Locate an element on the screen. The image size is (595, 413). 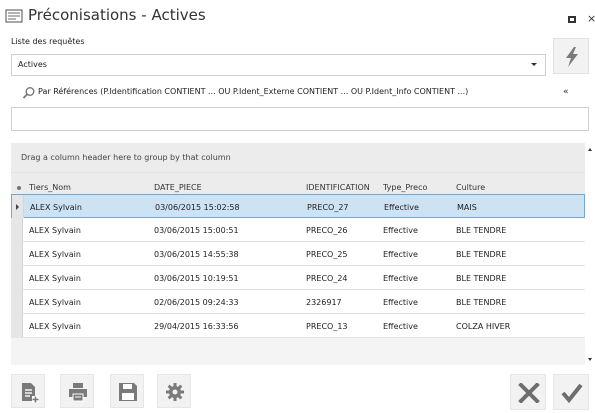
maximize-button is located at coordinates (572, 19).